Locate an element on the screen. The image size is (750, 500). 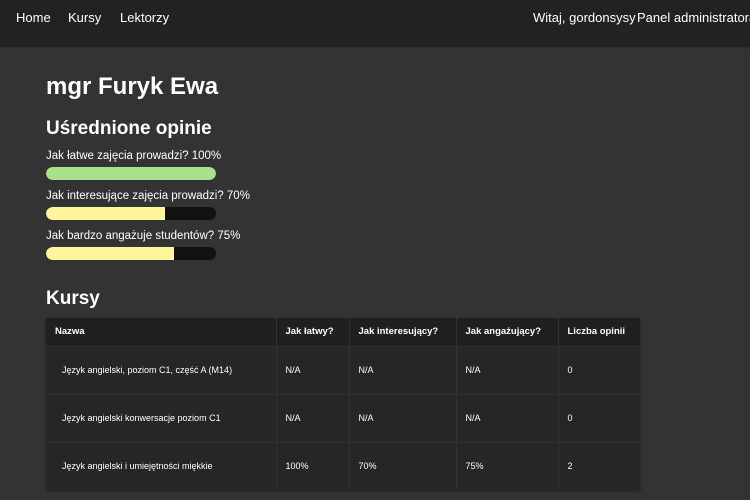
nav-user-greeting: Witaj, gordonsysy is located at coordinates (584, 17).